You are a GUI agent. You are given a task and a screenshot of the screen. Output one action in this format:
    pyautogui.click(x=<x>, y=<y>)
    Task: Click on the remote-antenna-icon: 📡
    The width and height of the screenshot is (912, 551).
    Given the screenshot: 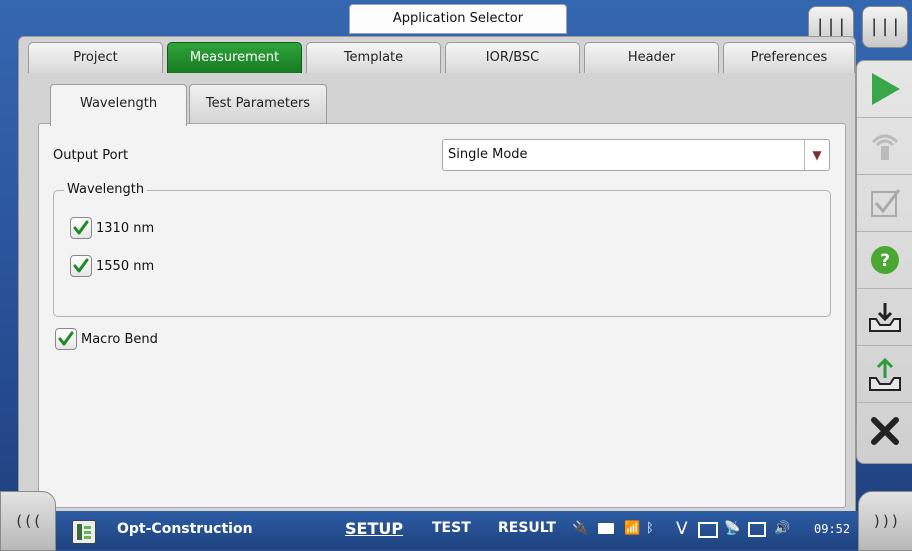 What is the action you would take?
    pyautogui.click(x=732, y=528)
    